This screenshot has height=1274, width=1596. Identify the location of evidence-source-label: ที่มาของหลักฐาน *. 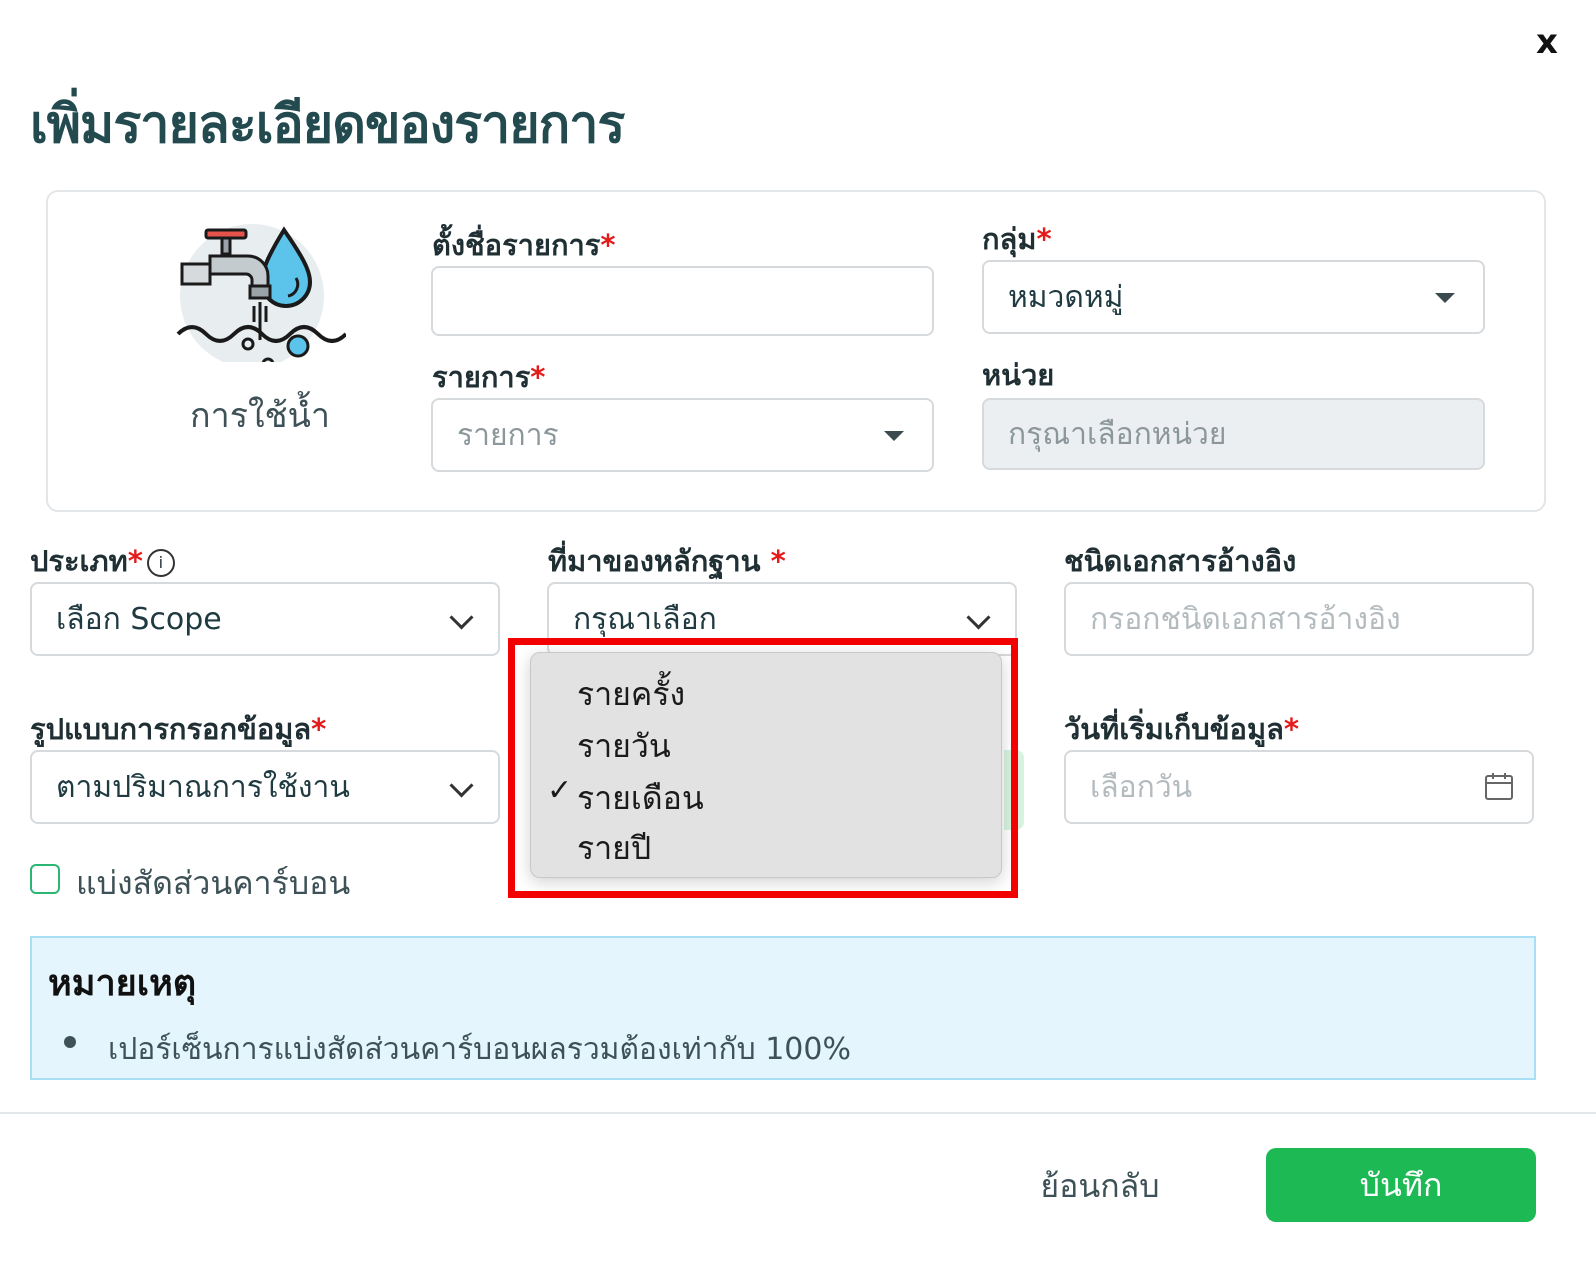
(667, 561).